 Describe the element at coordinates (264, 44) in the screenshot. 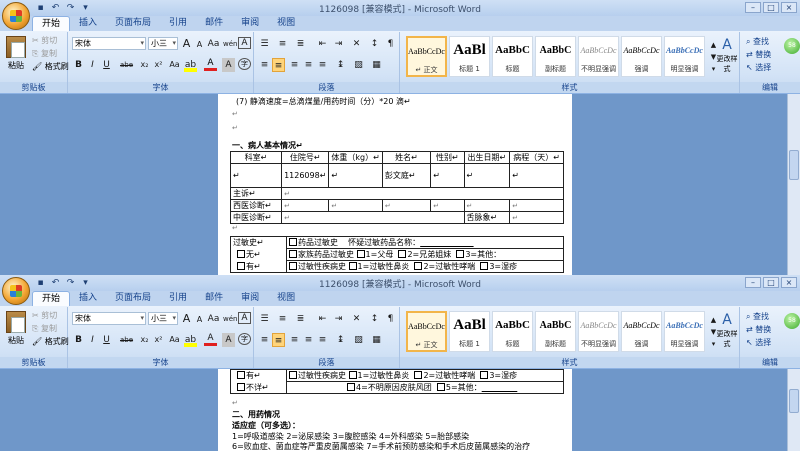

I see `bullets-icon: ☰` at that location.